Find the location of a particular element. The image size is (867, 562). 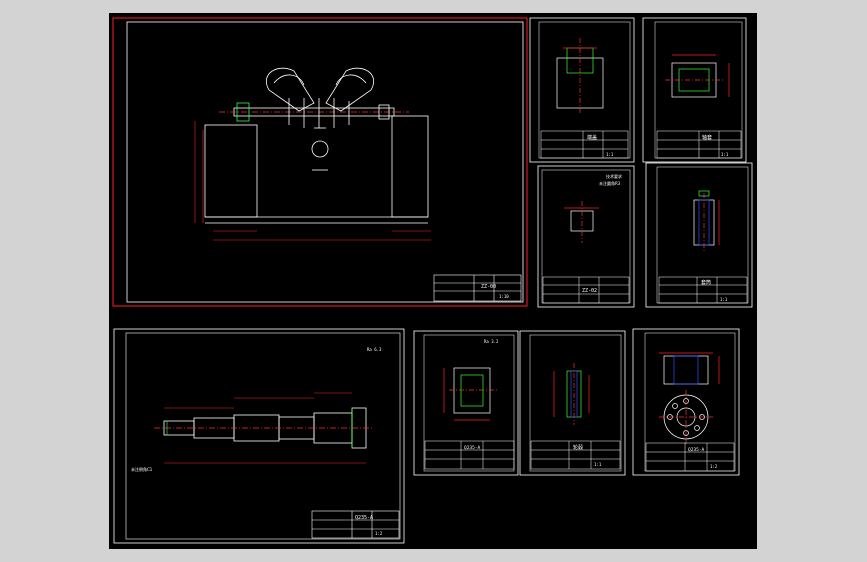

flange-sheet: Q235-A 1:2 is located at coordinates (686, 402).